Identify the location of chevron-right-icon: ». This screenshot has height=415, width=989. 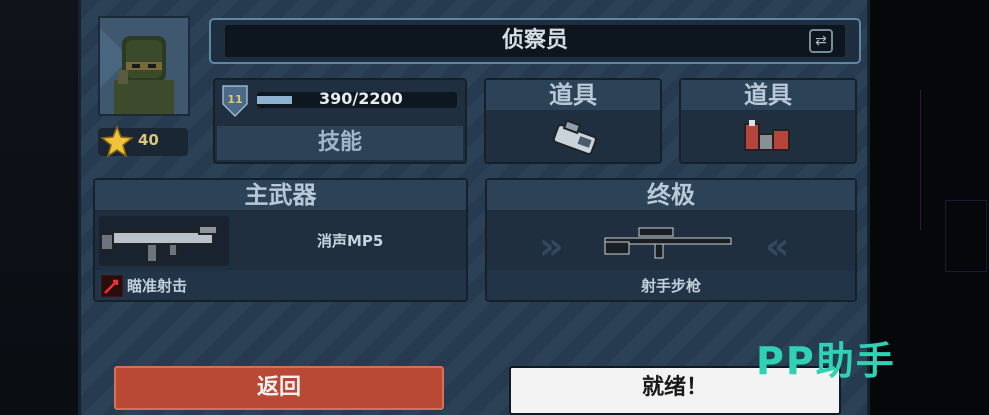
(551, 246).